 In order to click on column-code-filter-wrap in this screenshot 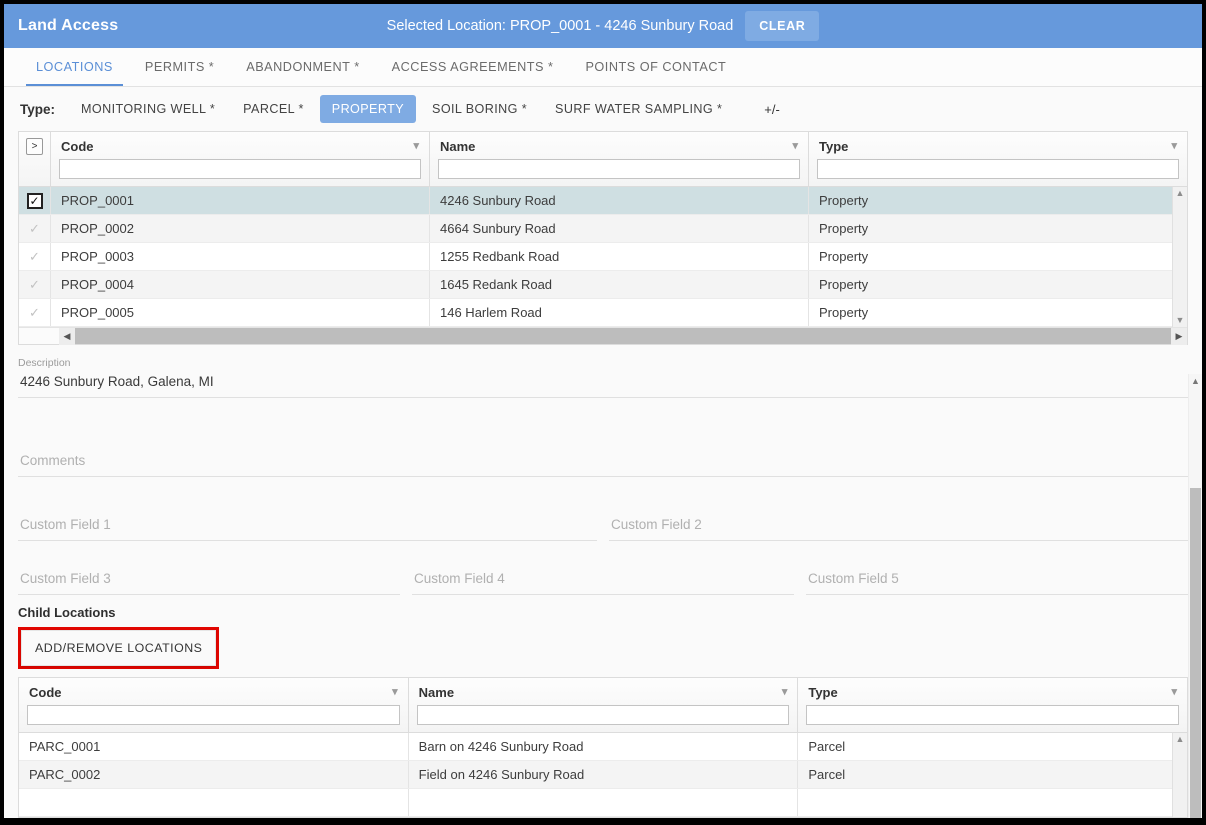, I will do `click(240, 172)`.